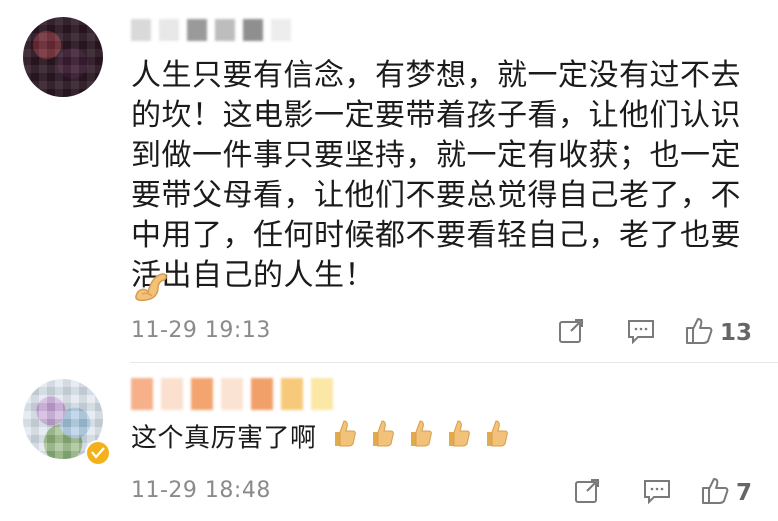 The image size is (778, 521). Describe the element at coordinates (735, 333) in the screenshot. I see `like-count: 13` at that location.